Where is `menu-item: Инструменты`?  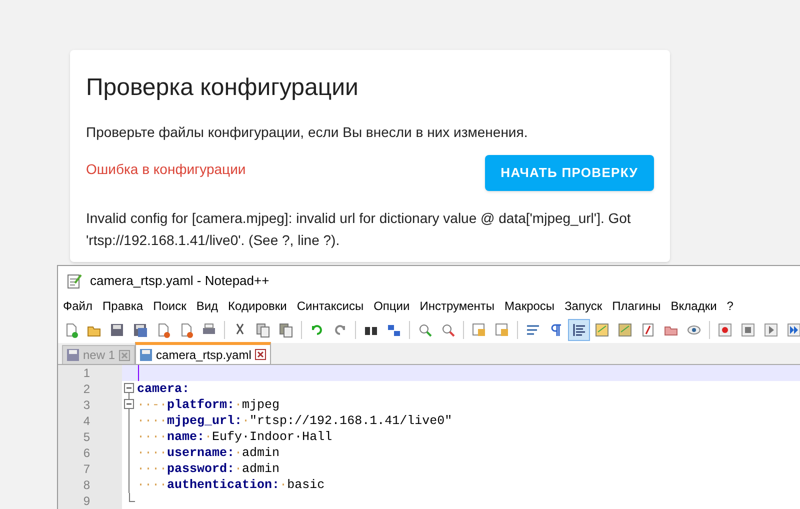
menu-item: Инструменты is located at coordinates (457, 306).